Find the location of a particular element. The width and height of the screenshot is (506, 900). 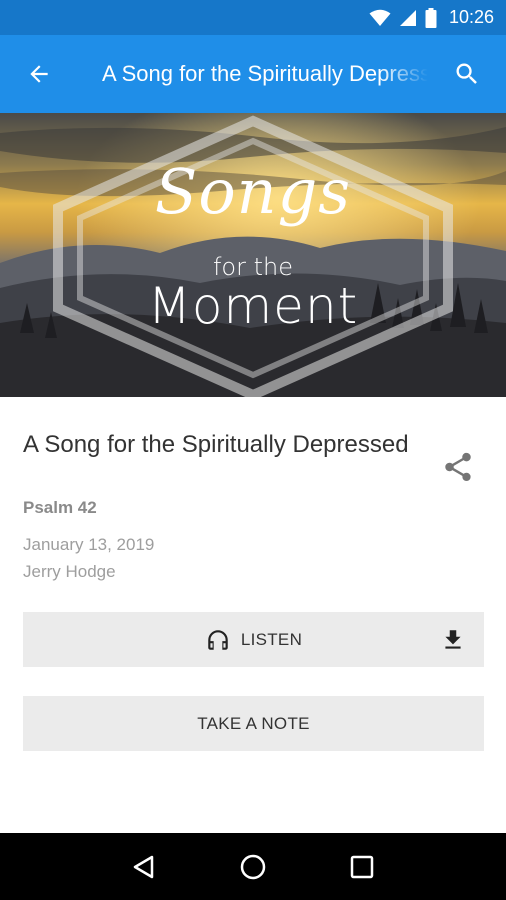

arrow-left-icon is located at coordinates (39, 74).